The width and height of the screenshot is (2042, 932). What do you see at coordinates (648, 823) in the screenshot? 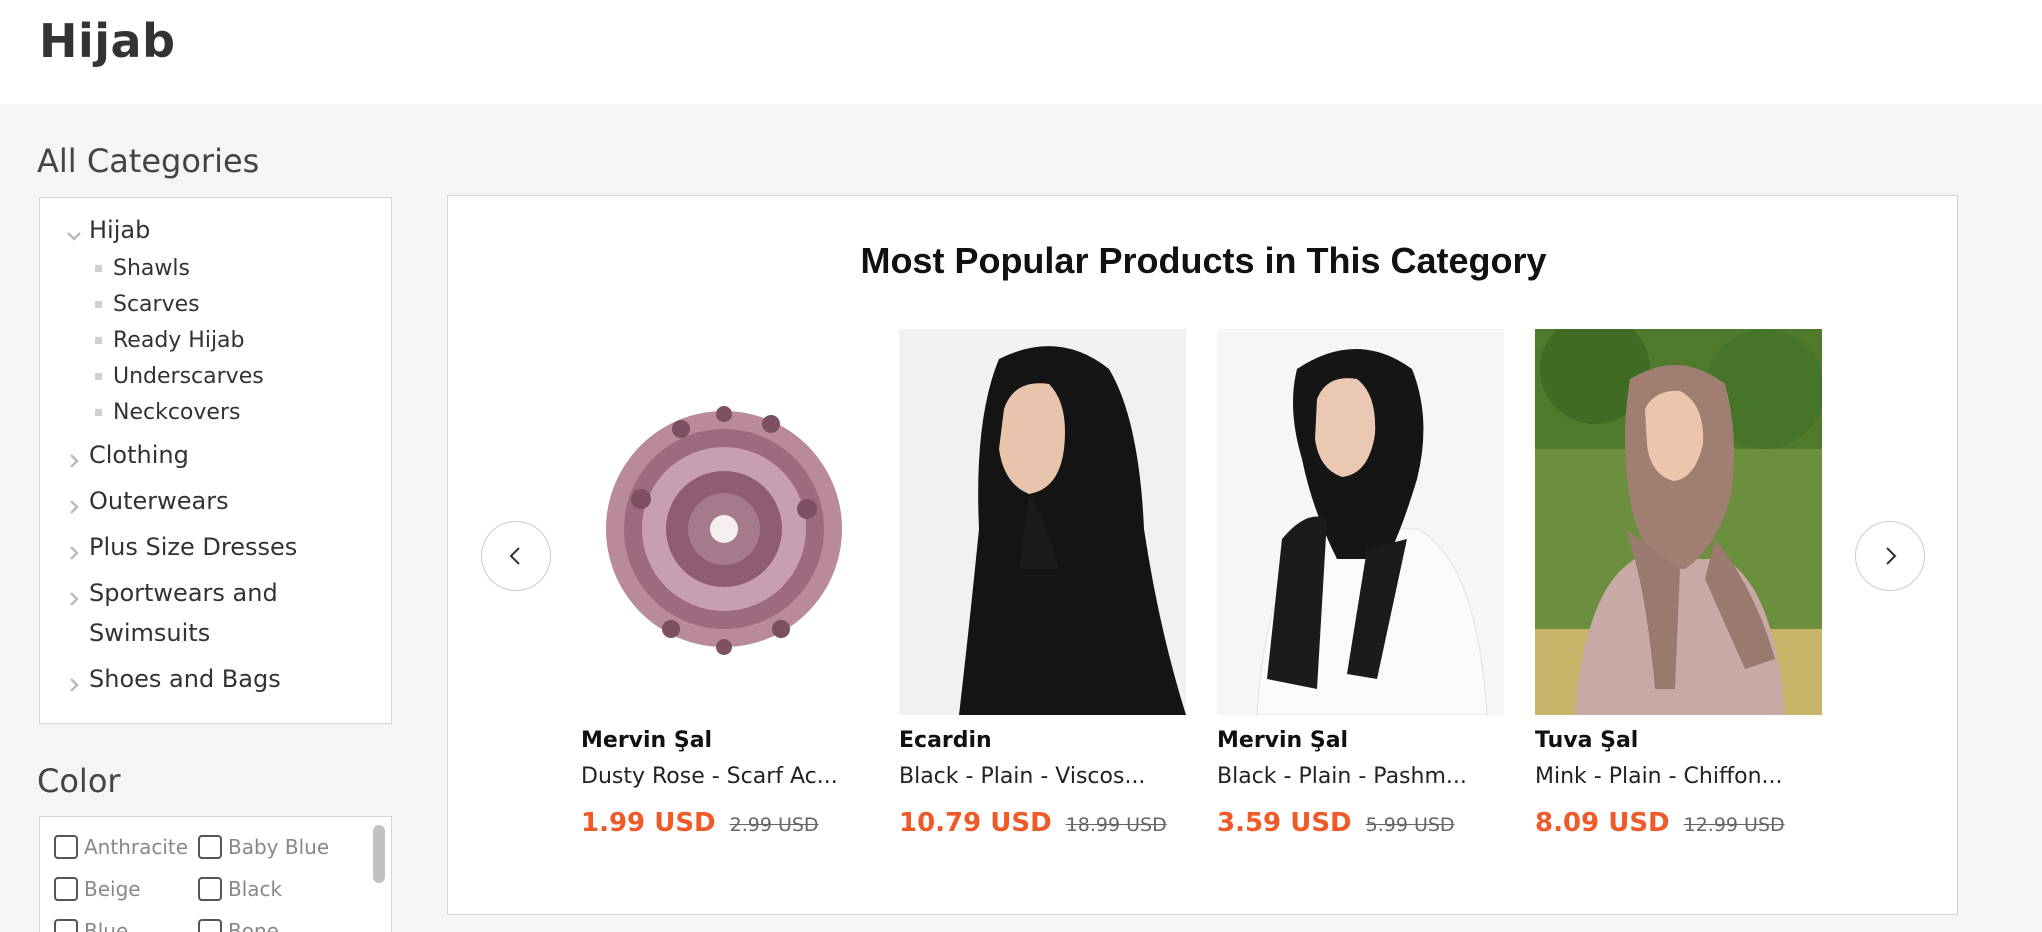
I see `product-price: 1.99 USD` at bounding box center [648, 823].